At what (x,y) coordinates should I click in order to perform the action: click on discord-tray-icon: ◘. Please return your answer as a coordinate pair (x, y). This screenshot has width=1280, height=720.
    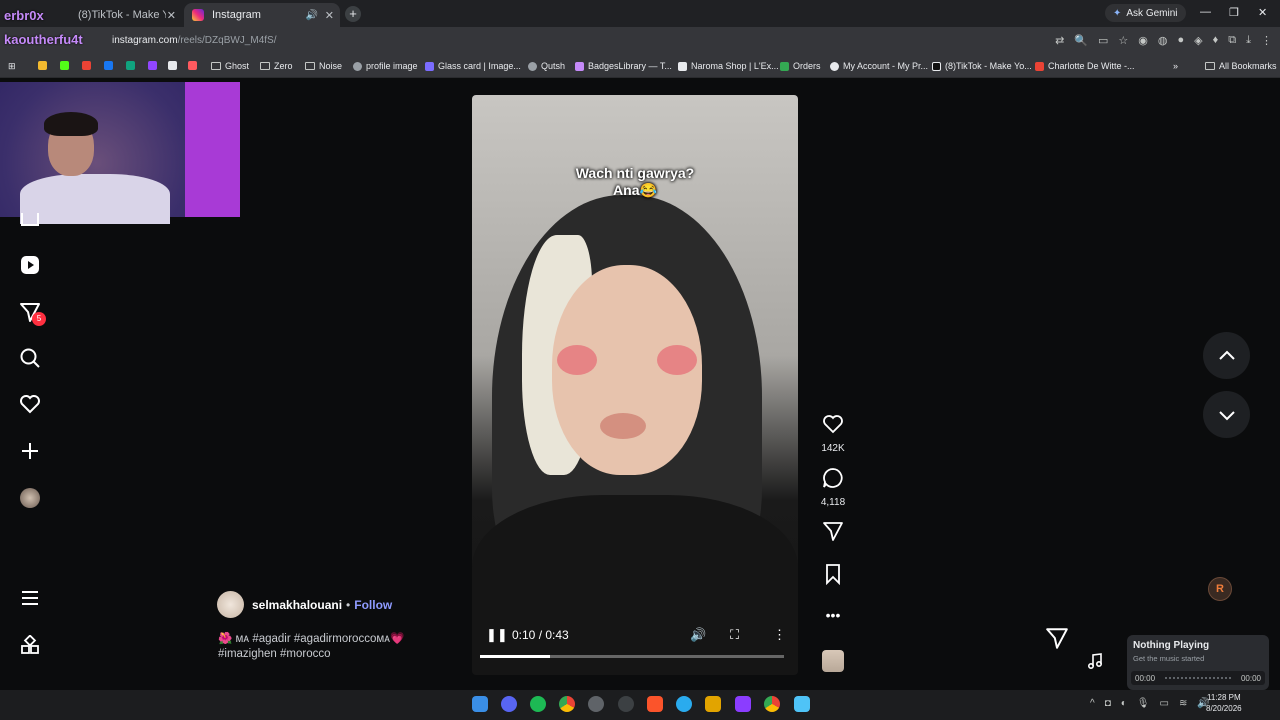
    Looking at the image, I should click on (1108, 703).